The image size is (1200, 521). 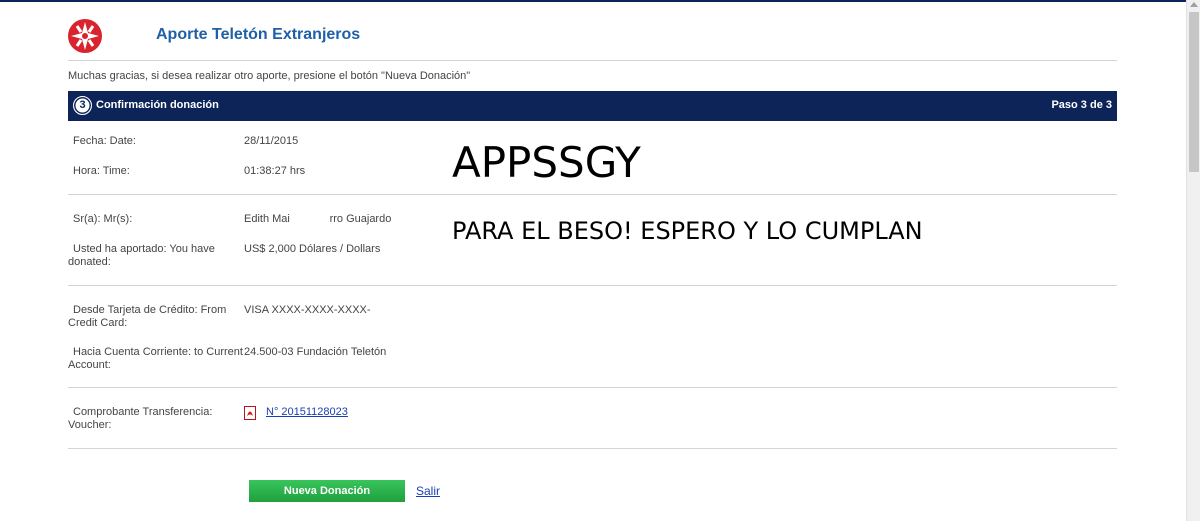 What do you see at coordinates (144, 249) in the screenshot?
I see `donated-label-line1: Usted ha aportado: You have` at bounding box center [144, 249].